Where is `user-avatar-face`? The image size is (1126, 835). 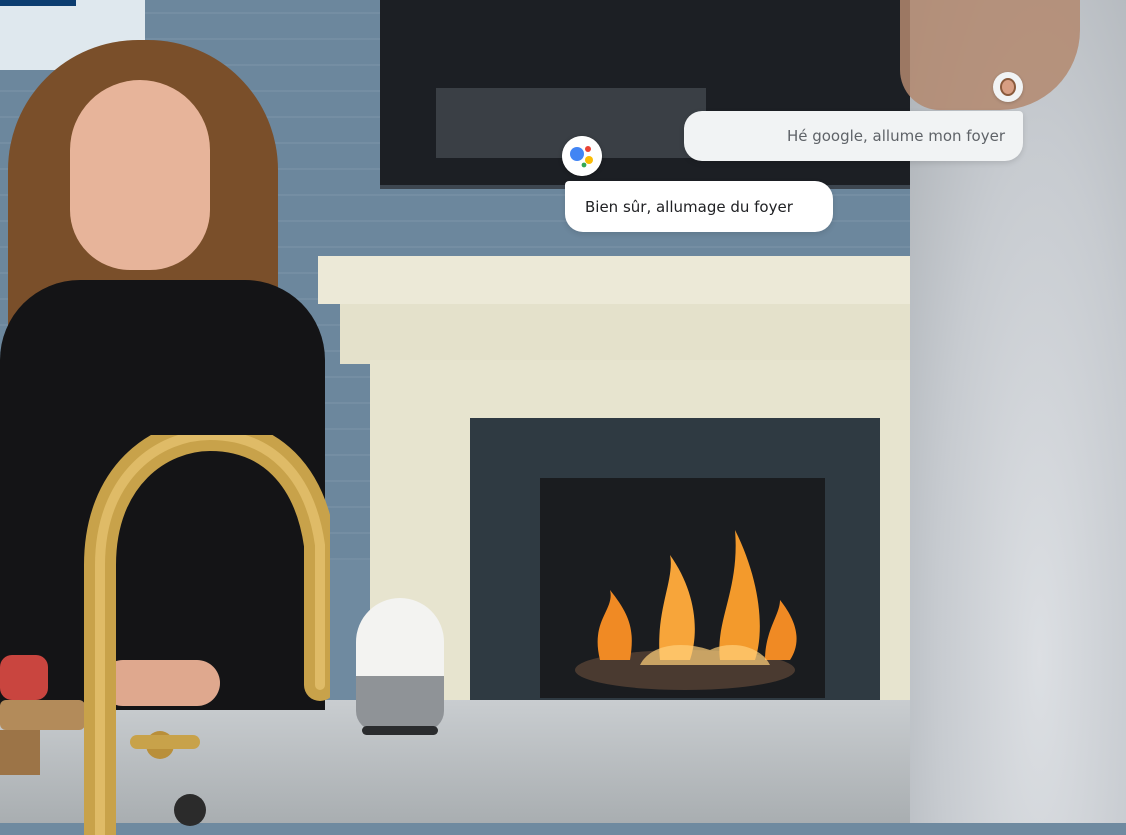
user-avatar-face is located at coordinates (1008, 87).